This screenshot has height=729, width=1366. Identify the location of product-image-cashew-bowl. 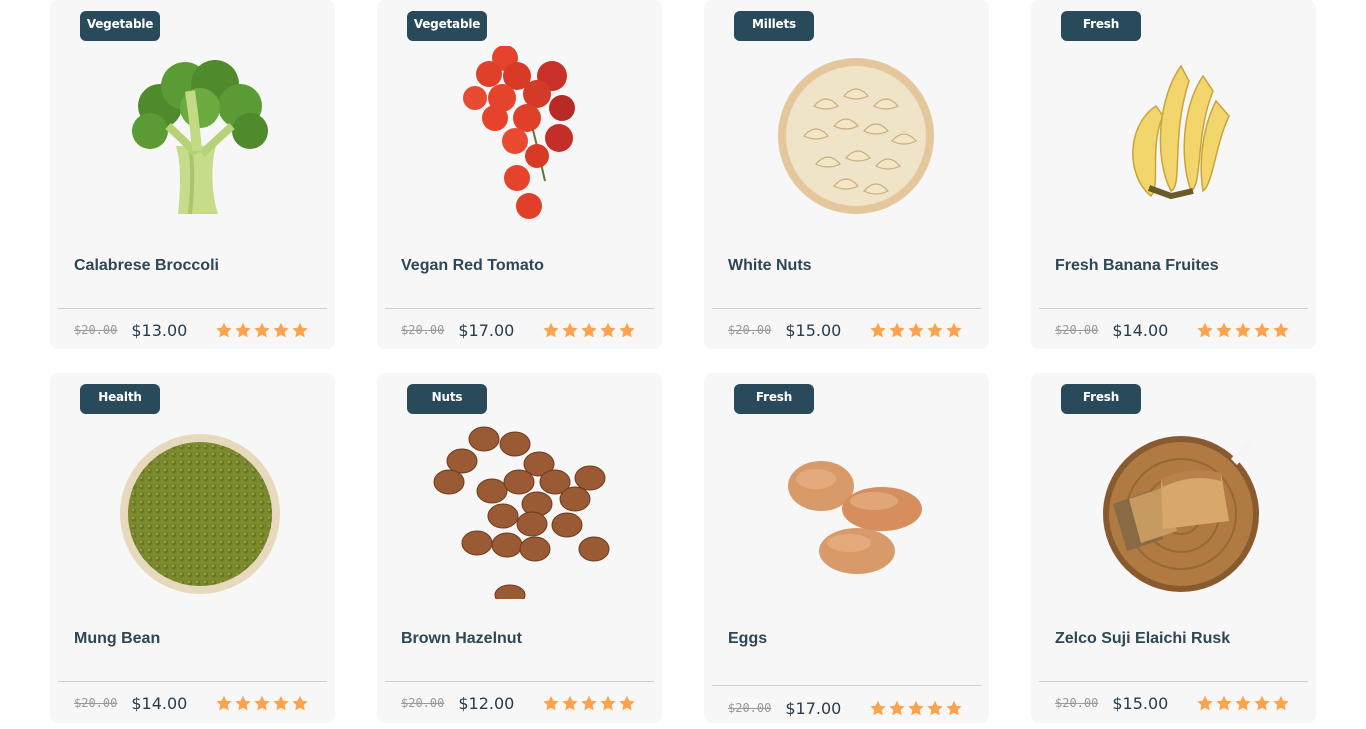
(846, 136).